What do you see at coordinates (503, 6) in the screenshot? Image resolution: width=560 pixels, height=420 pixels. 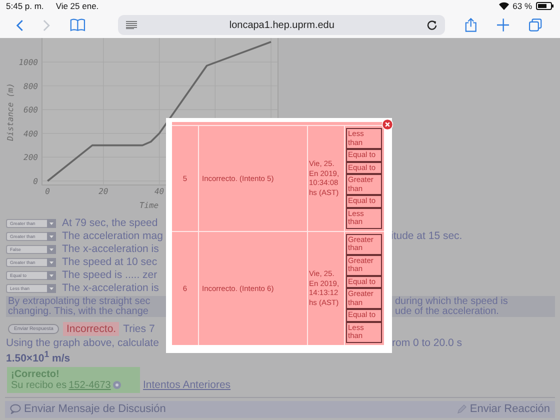 I see `wifi-icon` at bounding box center [503, 6].